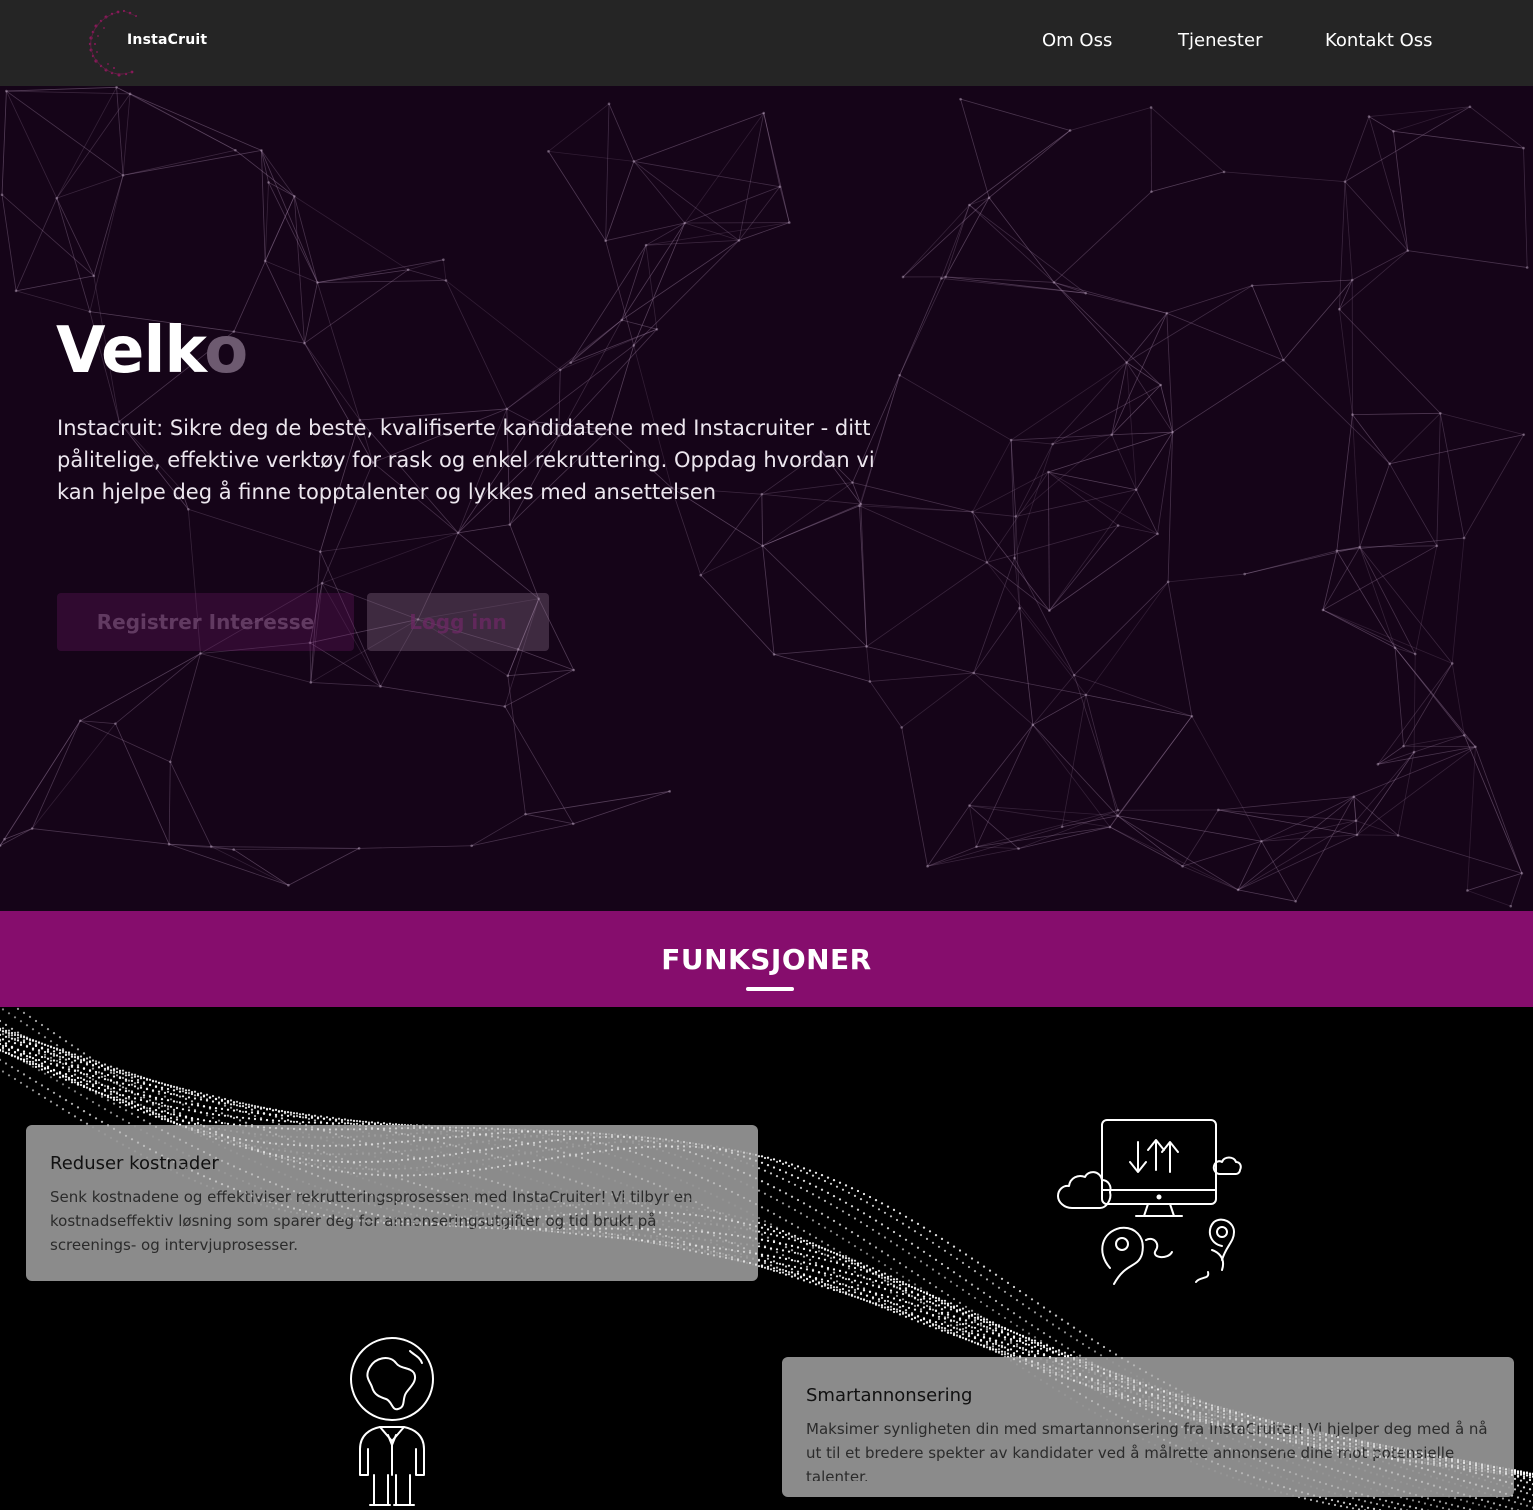 This screenshot has height=1510, width=1533. I want to click on nav-link-kontakt-oss: Kontakt Oss, so click(1379, 40).